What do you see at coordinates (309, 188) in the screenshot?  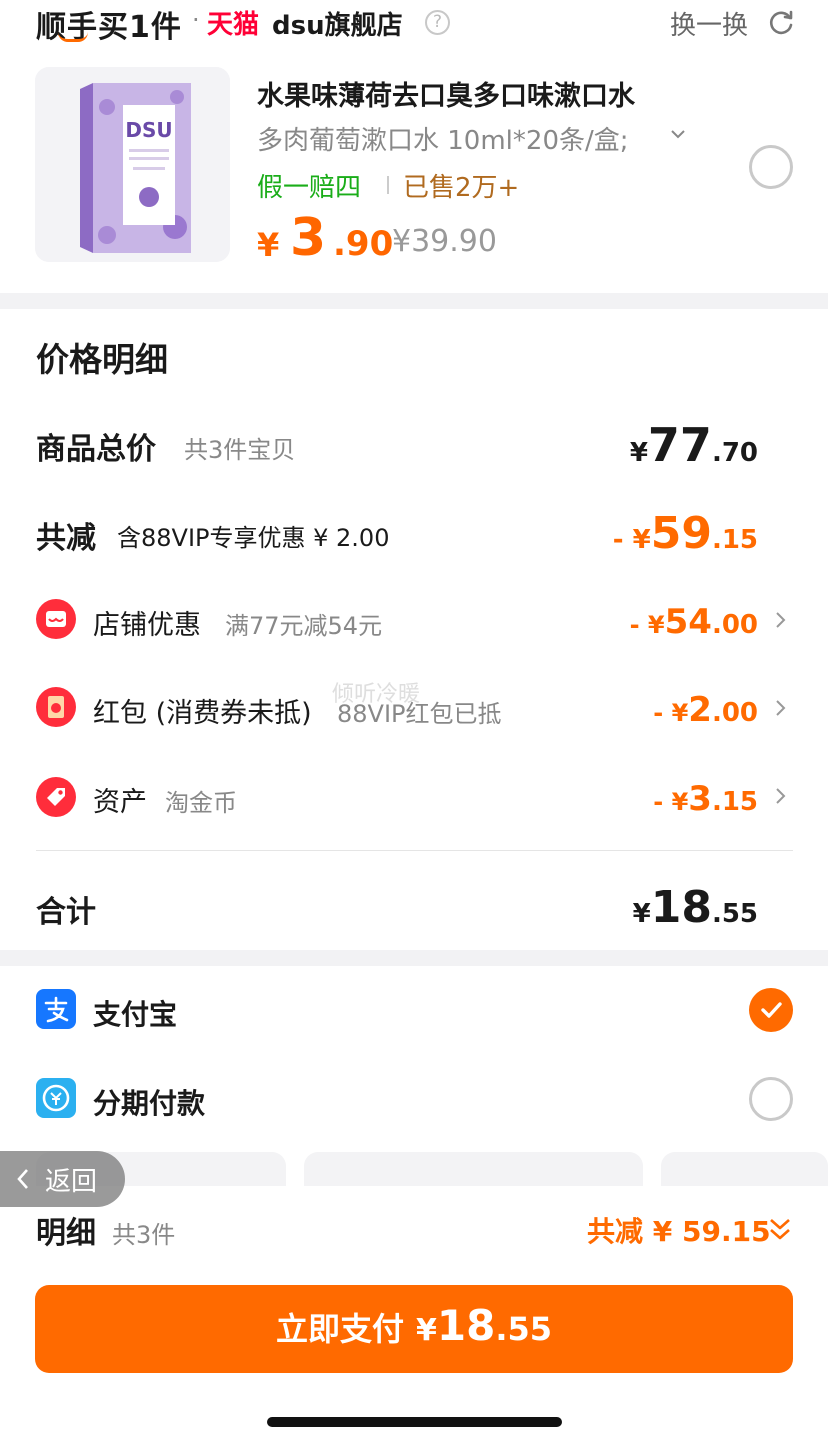 I see `guarantee-label: 假一赔四` at bounding box center [309, 188].